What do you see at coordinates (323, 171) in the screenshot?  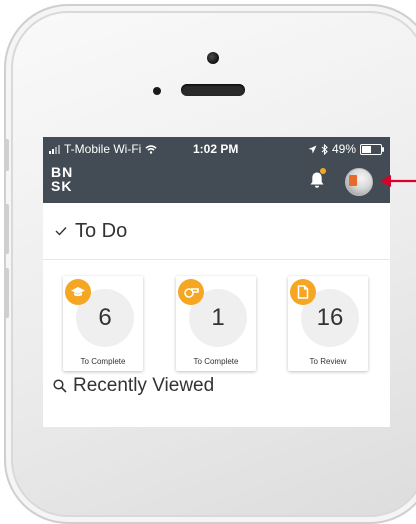 I see `notification-dot` at bounding box center [323, 171].